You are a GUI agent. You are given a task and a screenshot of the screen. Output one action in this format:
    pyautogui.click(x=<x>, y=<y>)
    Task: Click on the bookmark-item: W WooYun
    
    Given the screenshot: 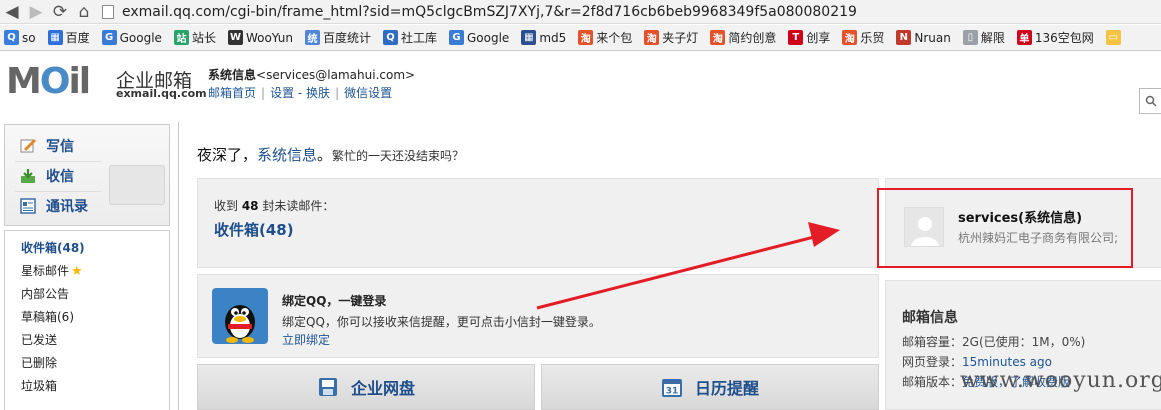 What is the action you would take?
    pyautogui.click(x=260, y=37)
    